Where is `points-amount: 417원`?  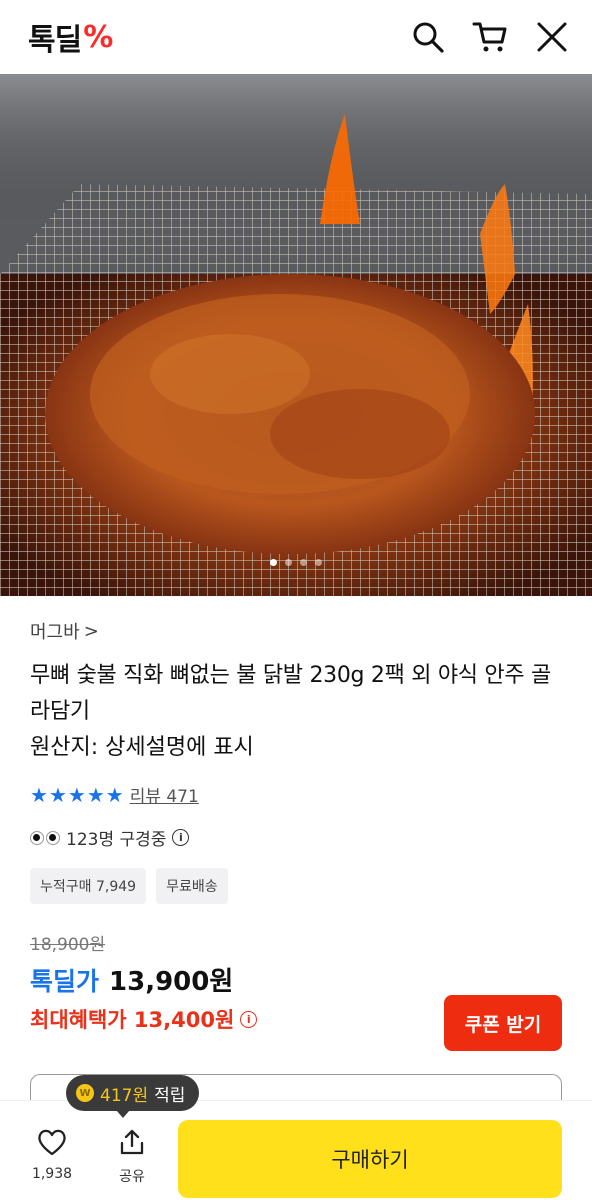 points-amount: 417원 is located at coordinates (124, 1095).